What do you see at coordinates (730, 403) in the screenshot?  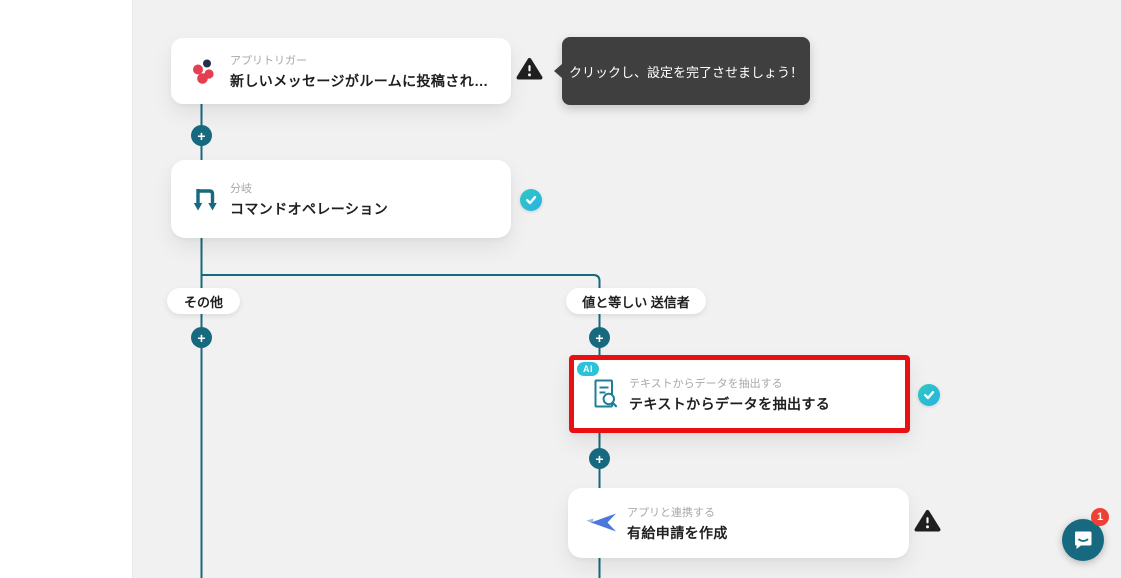 I see `node-title: テキストからデータを抽出する` at bounding box center [730, 403].